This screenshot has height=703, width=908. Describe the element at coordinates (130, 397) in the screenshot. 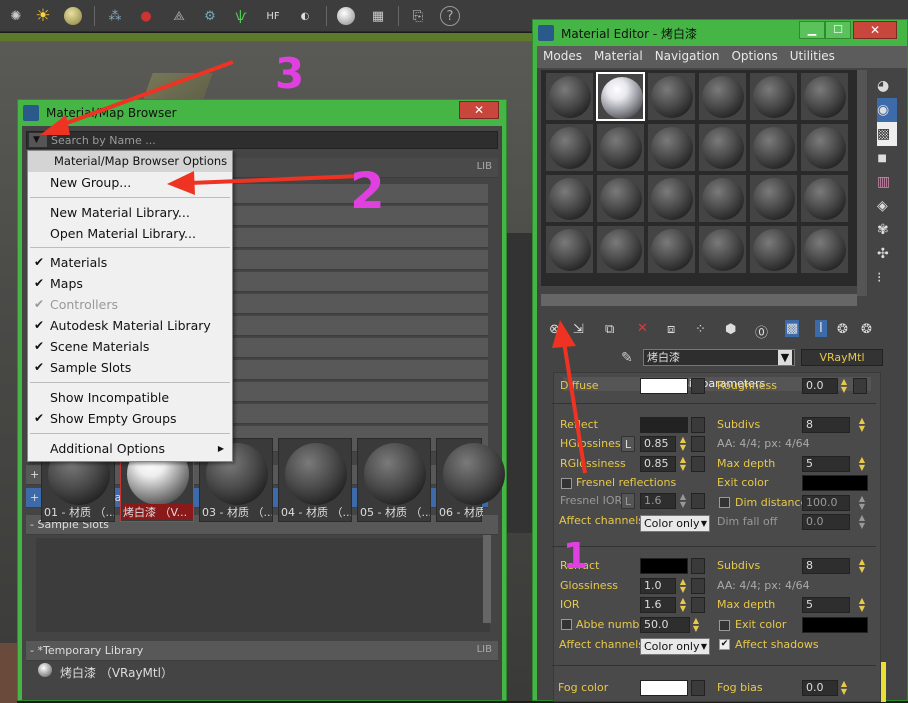

I see `menu-item-show-incompatible: Show Incompatible` at that location.